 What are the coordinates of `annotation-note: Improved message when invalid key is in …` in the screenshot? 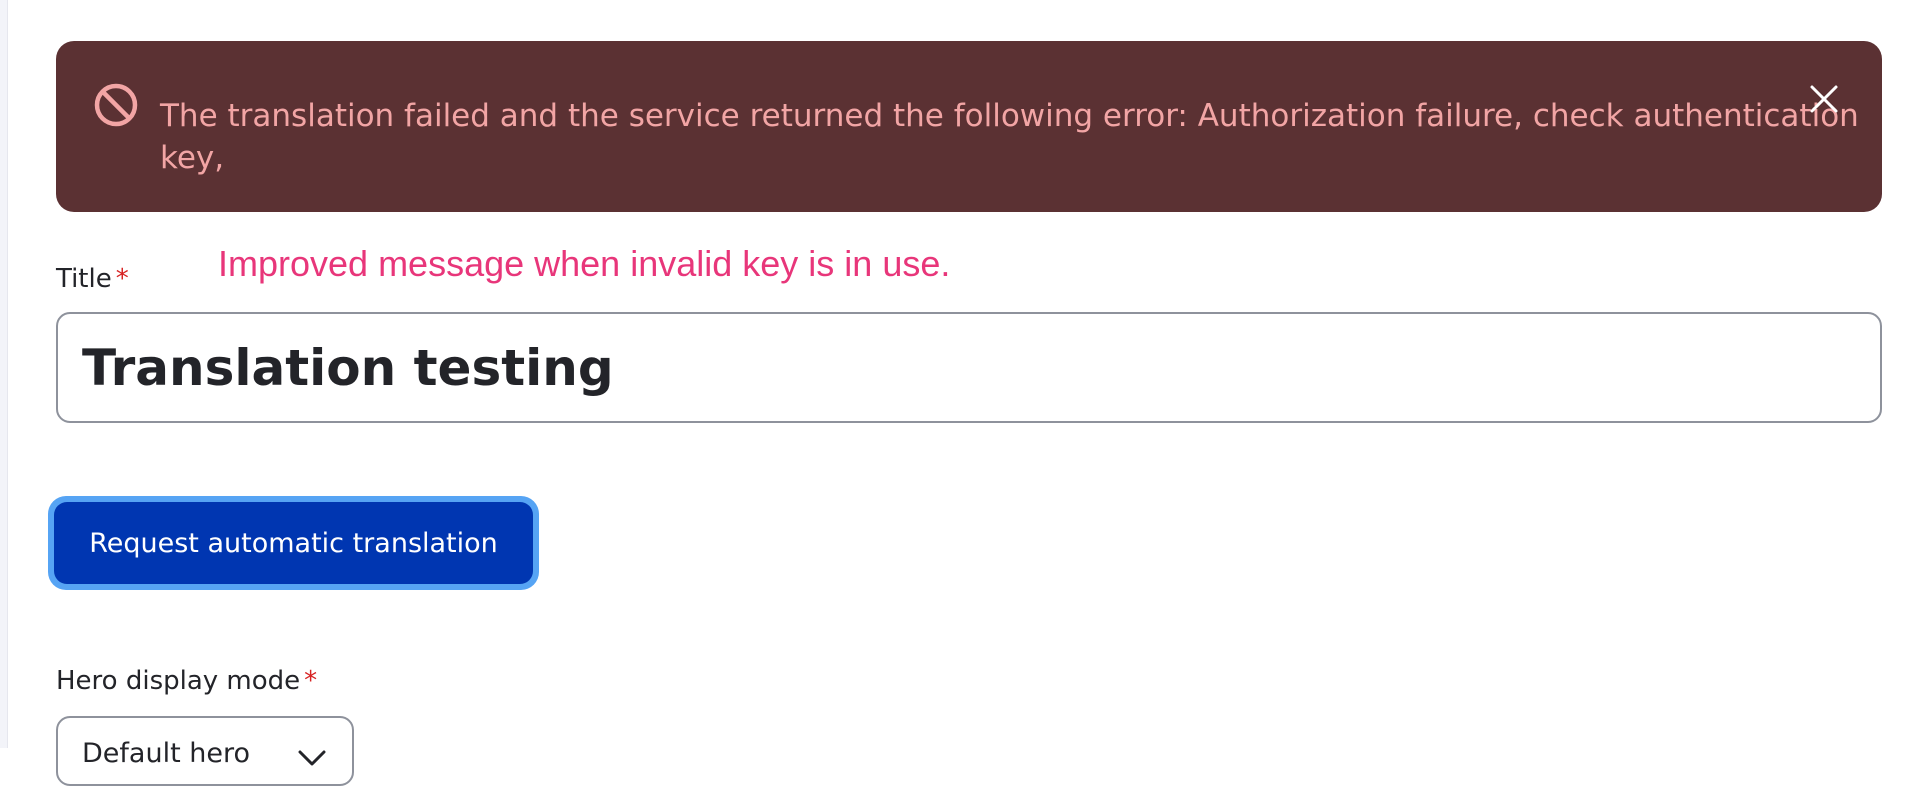 It's located at (584, 263).